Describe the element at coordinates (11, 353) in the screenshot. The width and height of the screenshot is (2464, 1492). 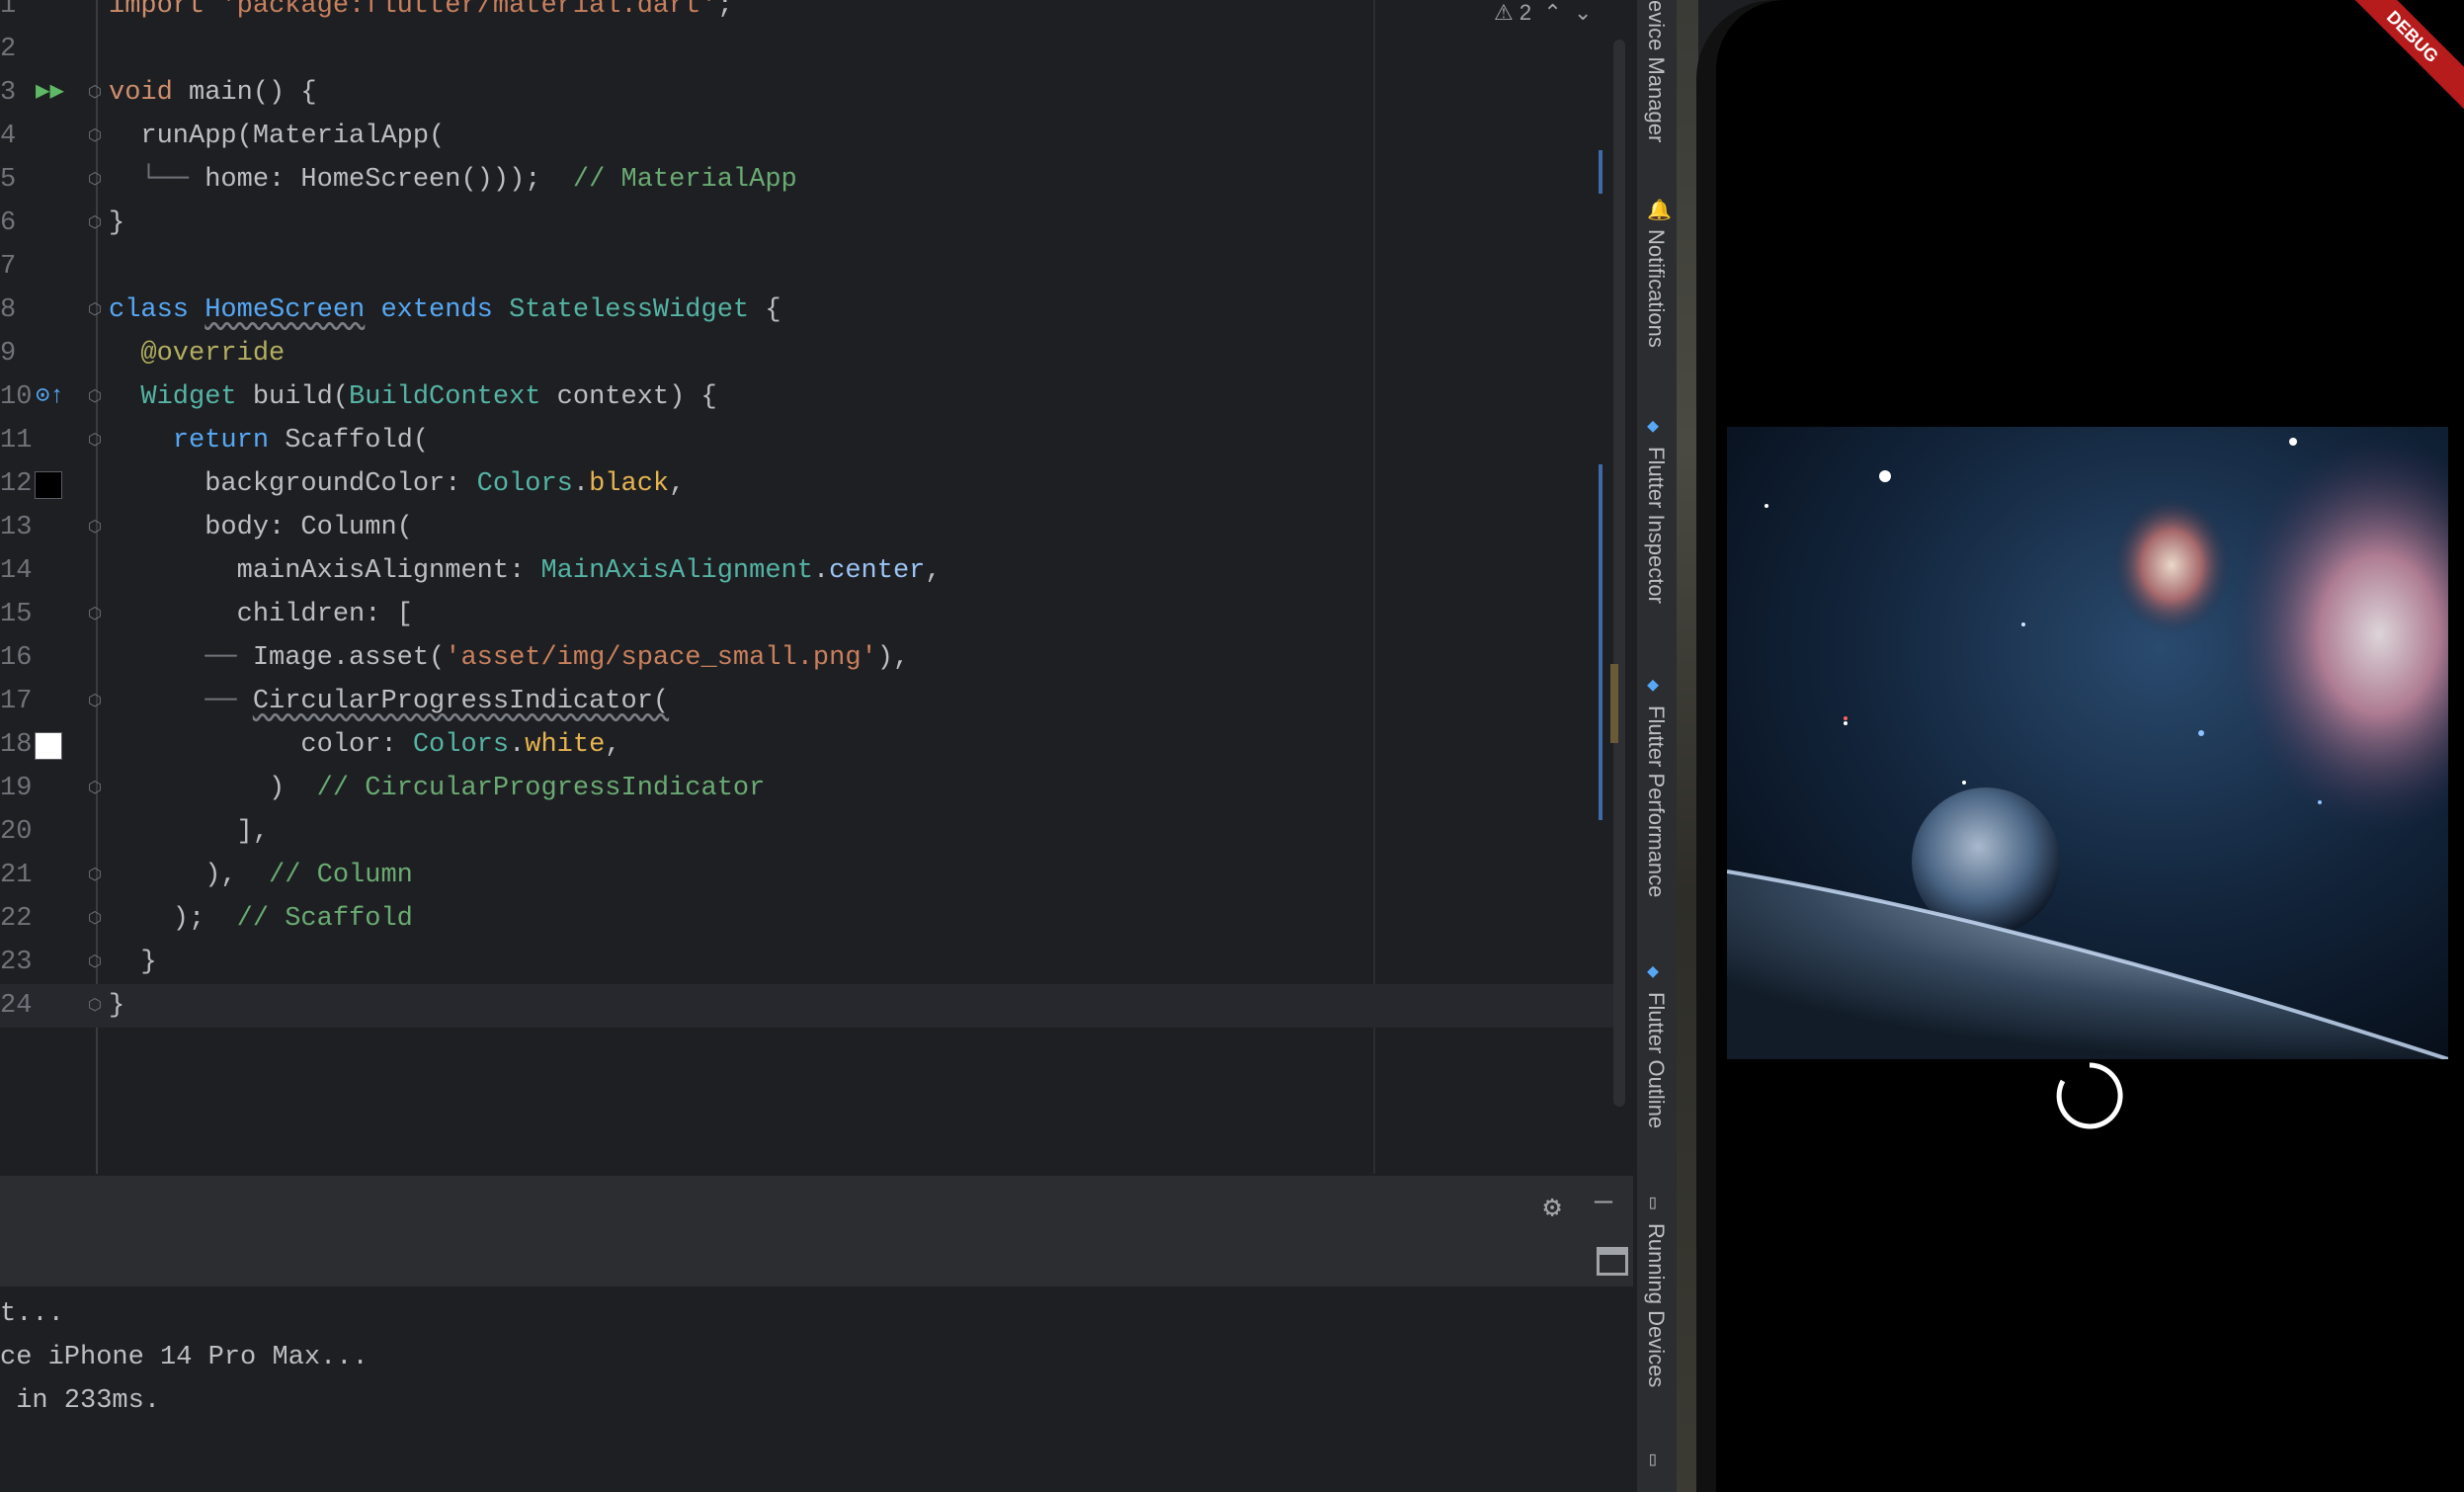
I see `line-number: 9` at that location.